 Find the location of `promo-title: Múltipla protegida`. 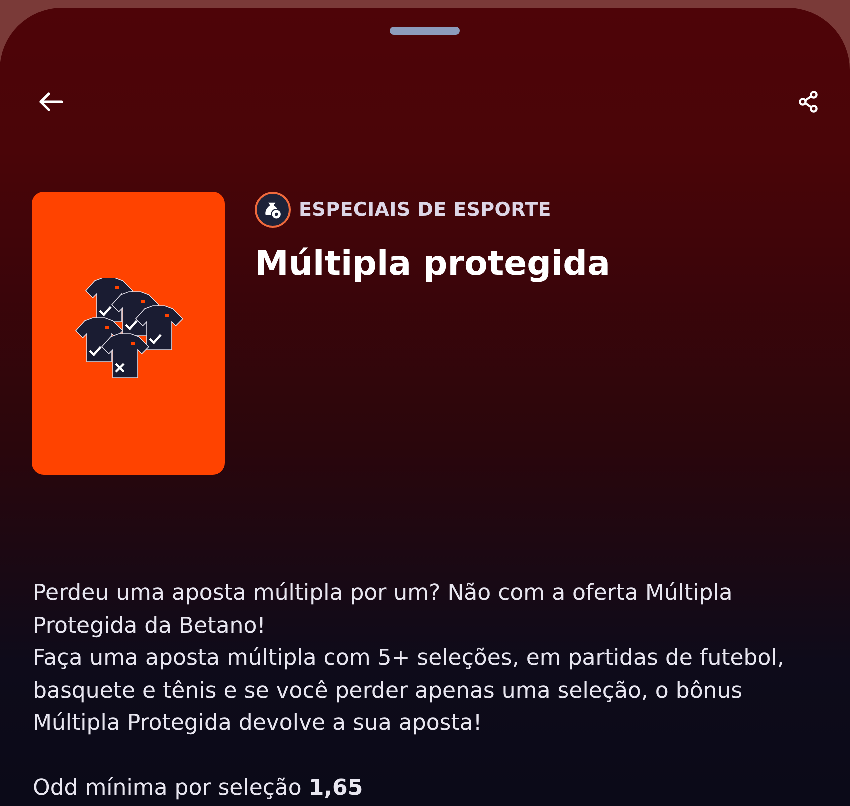

promo-title: Múltipla protegida is located at coordinates (432, 264).